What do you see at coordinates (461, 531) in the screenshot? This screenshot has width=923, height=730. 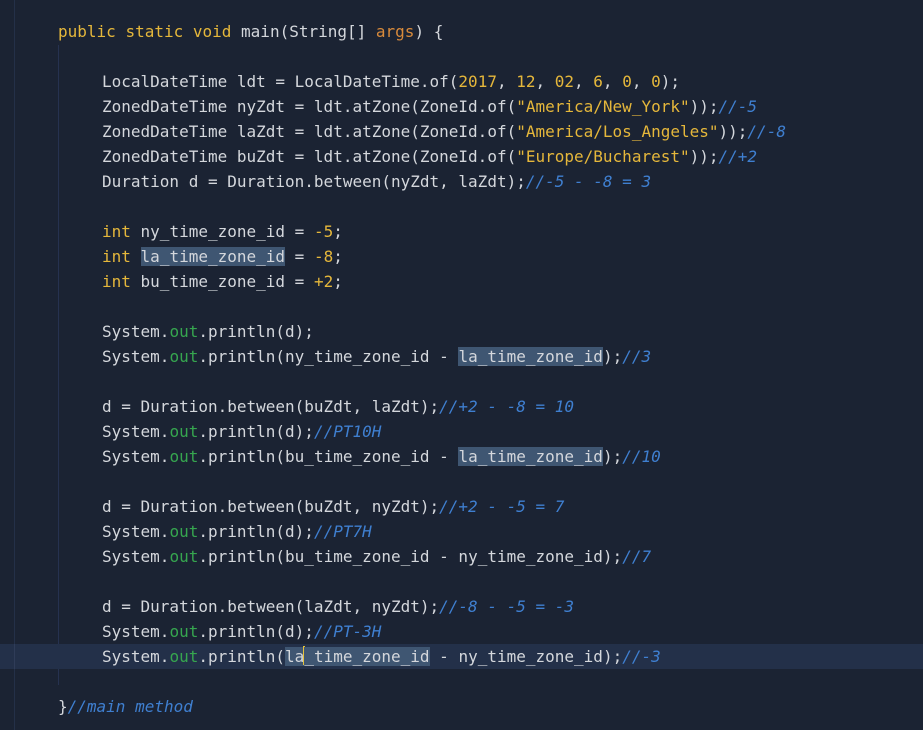 I see `code-line: System.out.println(d);//PT7H` at bounding box center [461, 531].